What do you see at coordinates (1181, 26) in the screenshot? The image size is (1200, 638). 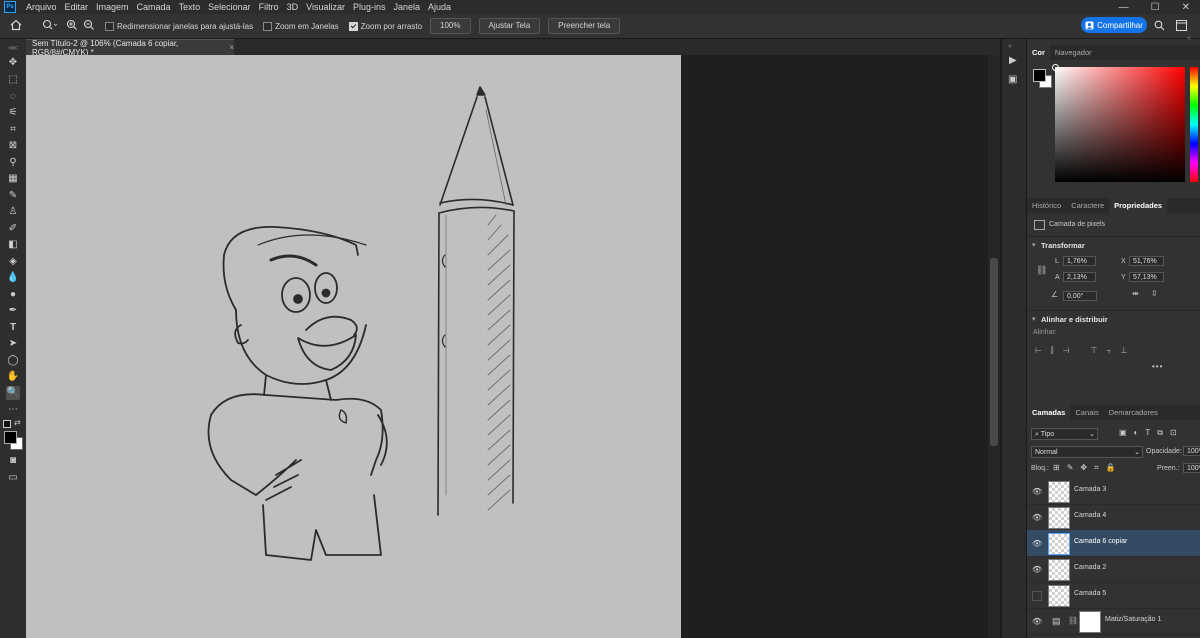 I see `workspace-icon` at bounding box center [1181, 26].